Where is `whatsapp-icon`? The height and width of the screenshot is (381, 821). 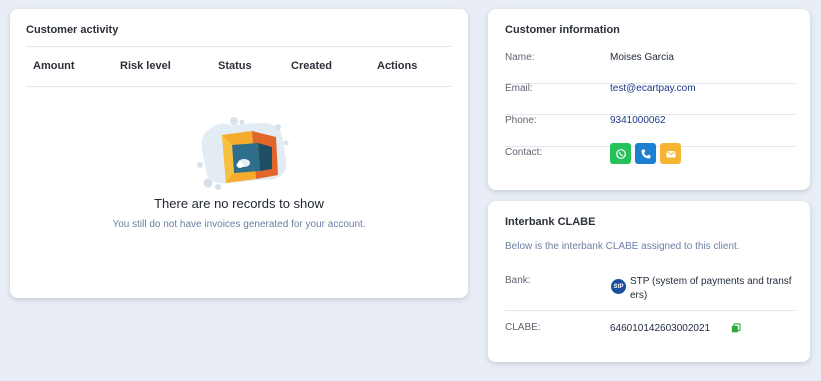 whatsapp-icon is located at coordinates (620, 153).